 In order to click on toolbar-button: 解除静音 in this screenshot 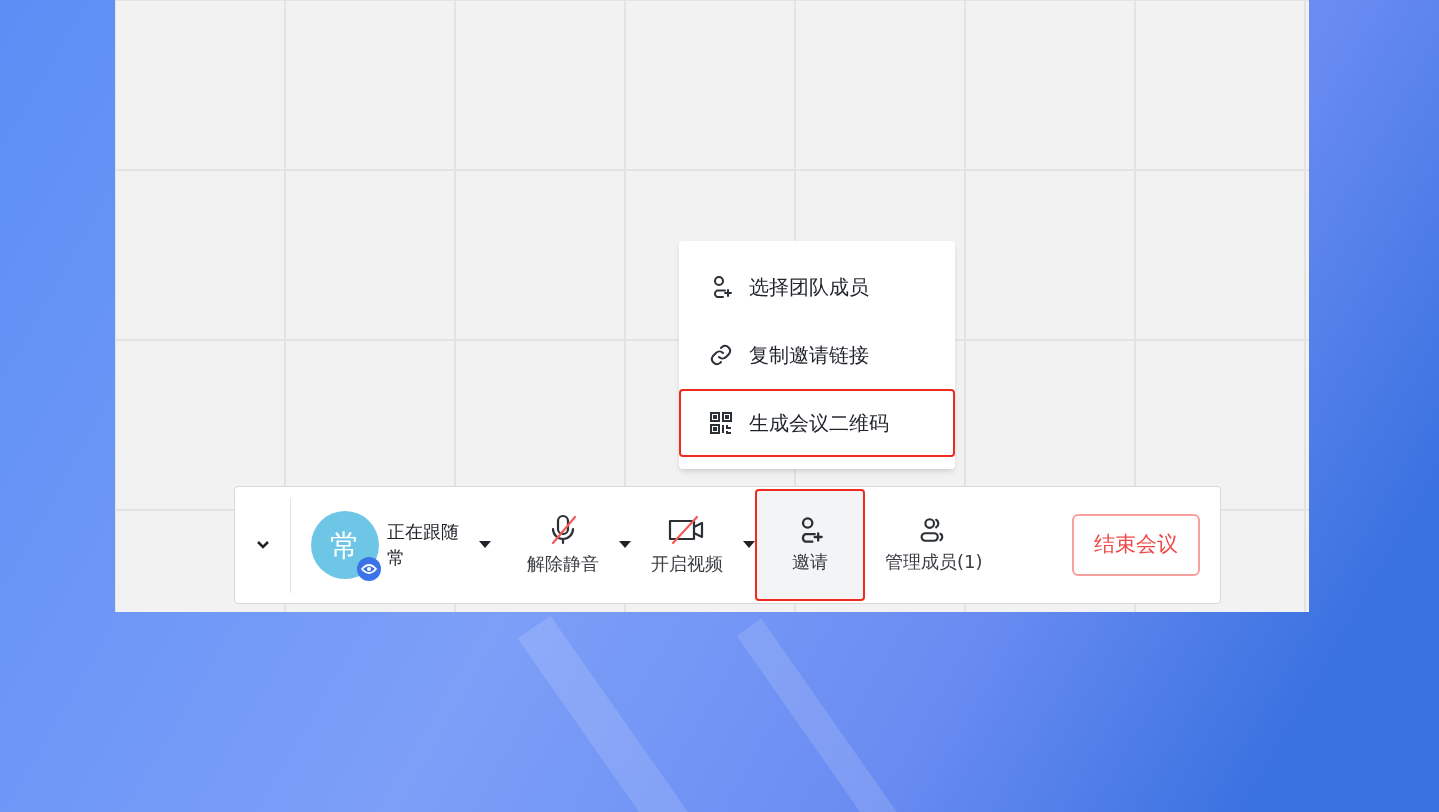, I will do `click(563, 545)`.